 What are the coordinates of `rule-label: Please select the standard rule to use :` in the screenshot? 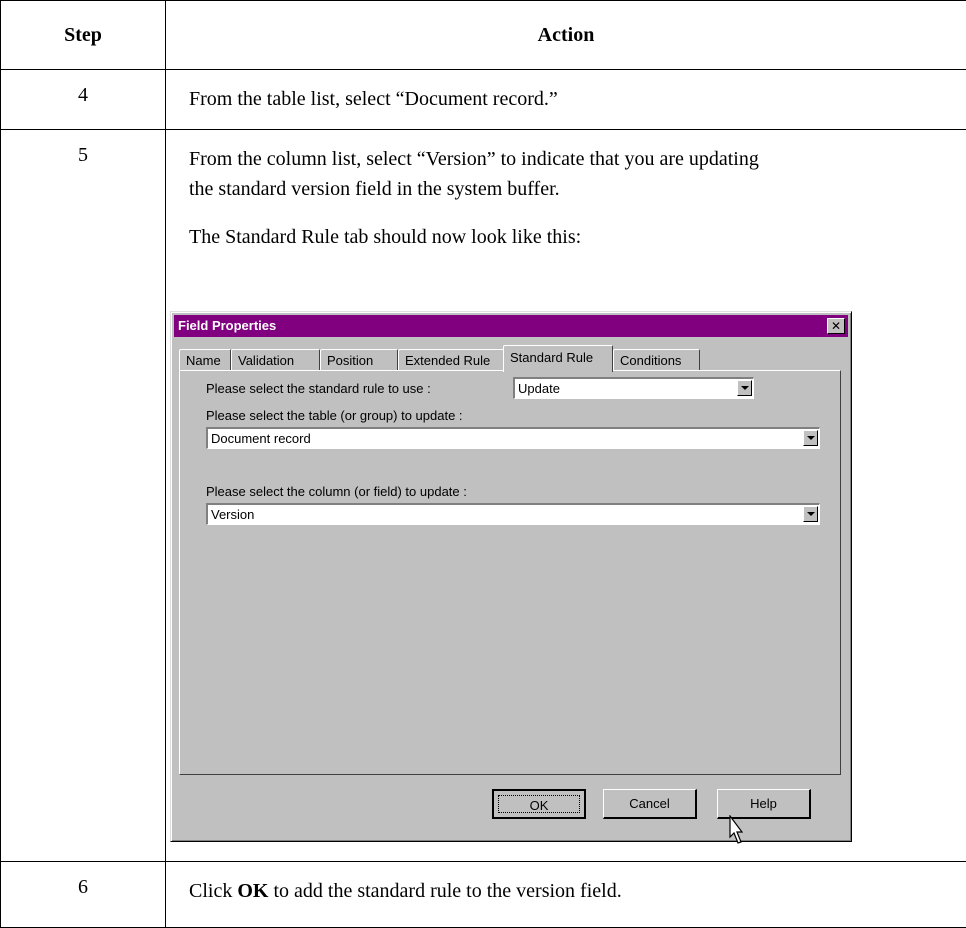 It's located at (318, 388).